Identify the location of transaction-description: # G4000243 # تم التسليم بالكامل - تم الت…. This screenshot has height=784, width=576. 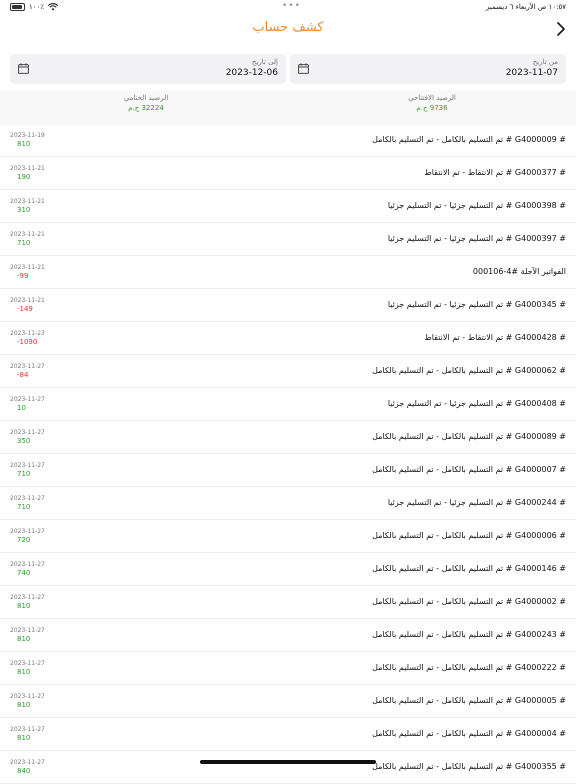
(469, 634).